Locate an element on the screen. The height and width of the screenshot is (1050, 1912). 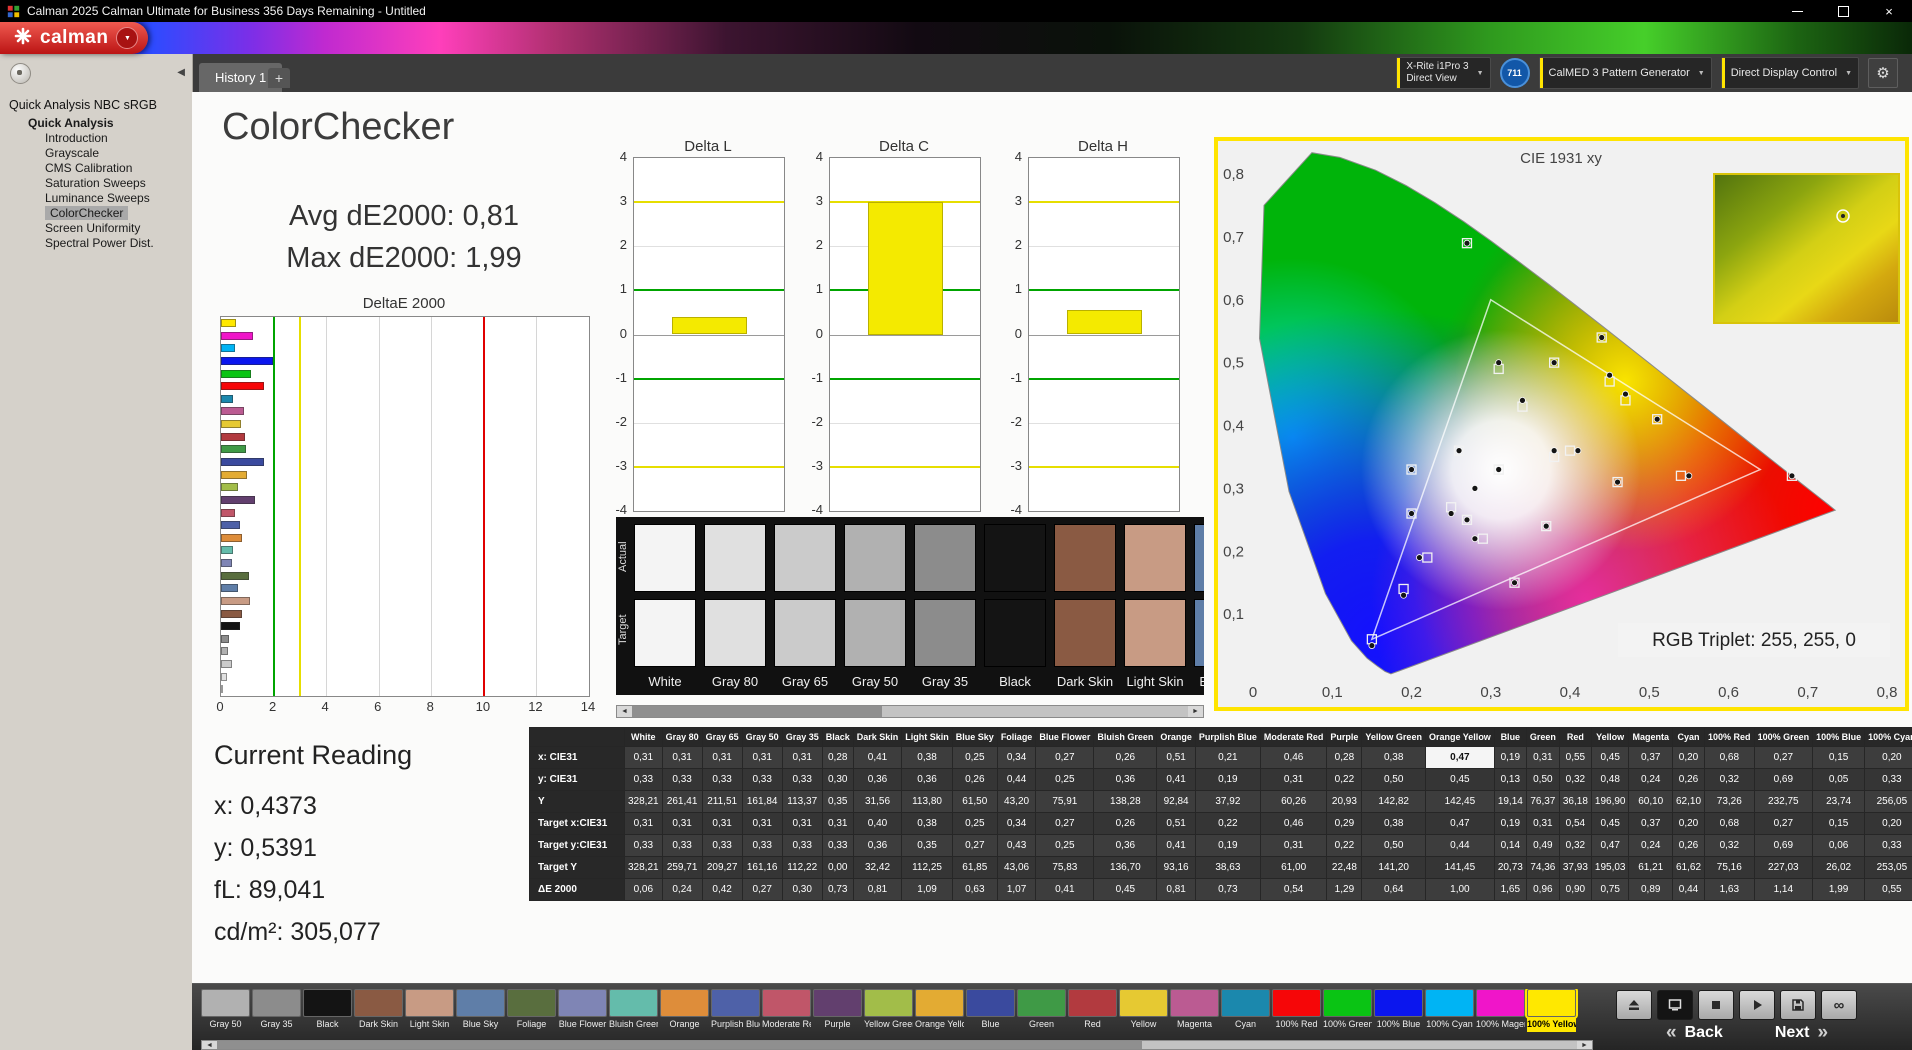
stop-button is located at coordinates (1716, 1005).